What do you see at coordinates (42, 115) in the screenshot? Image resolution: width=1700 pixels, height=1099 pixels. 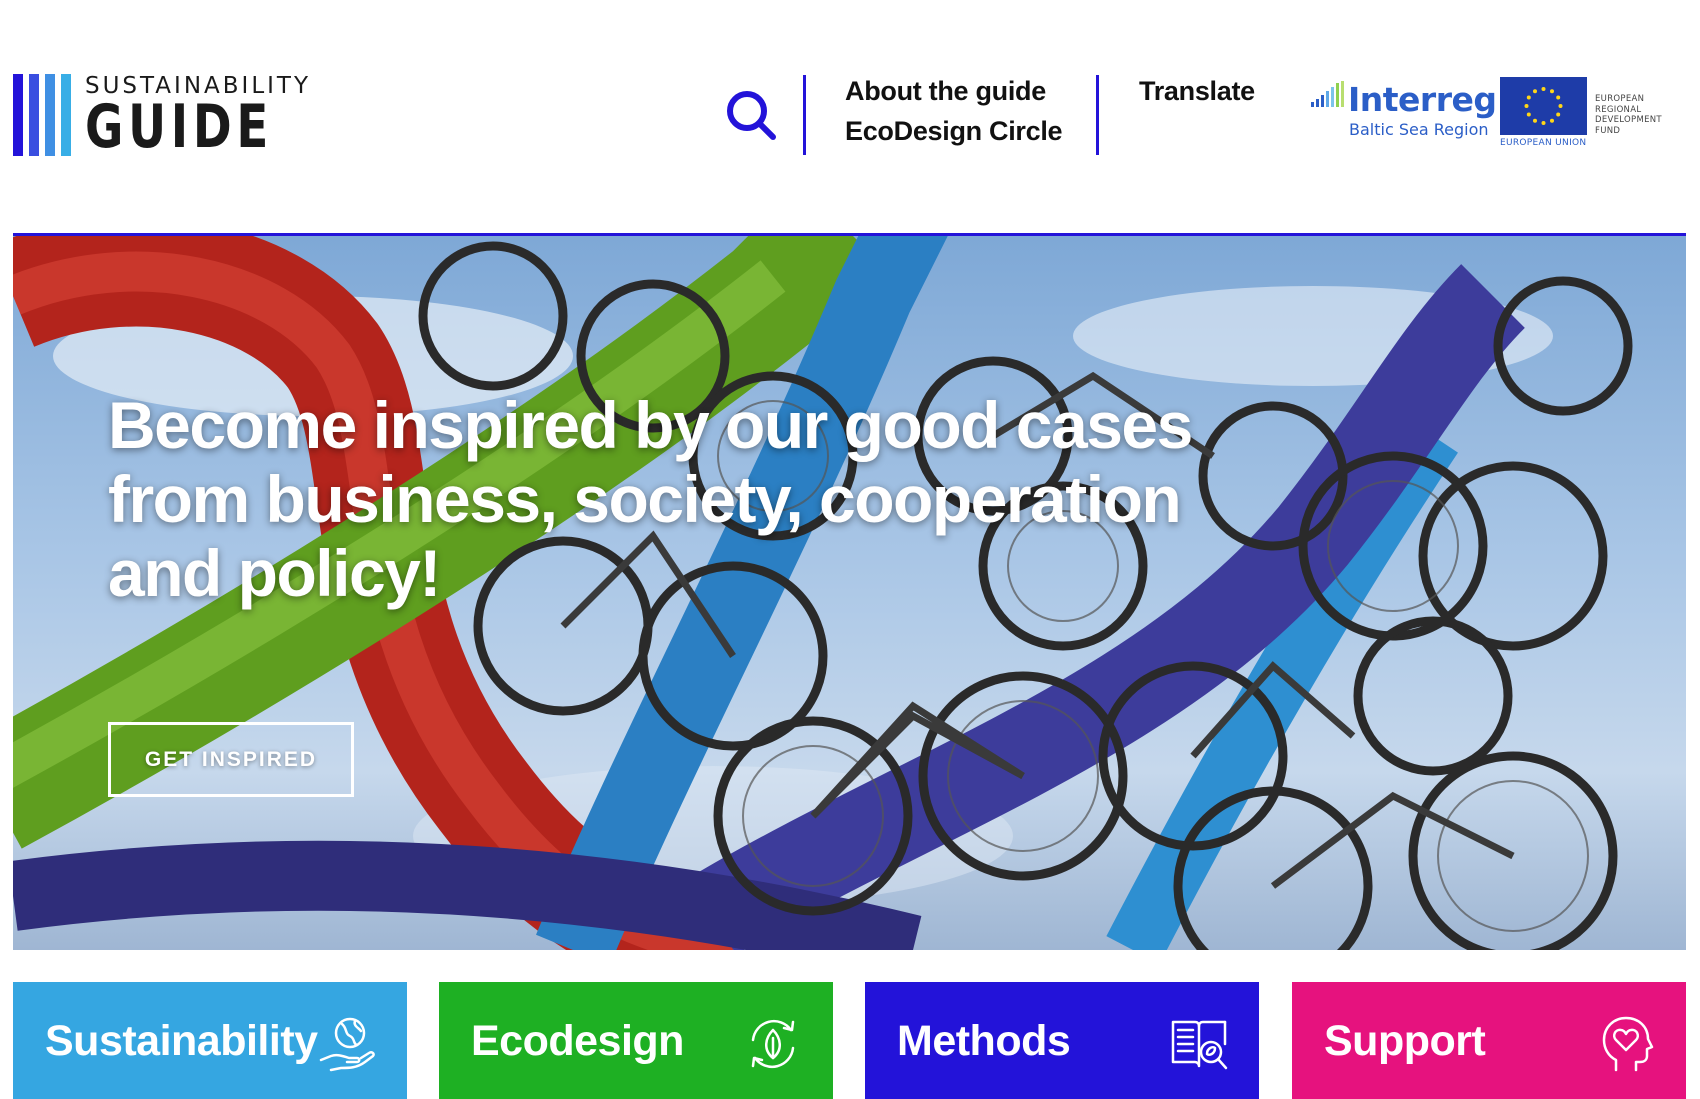 I see `logo-bars` at bounding box center [42, 115].